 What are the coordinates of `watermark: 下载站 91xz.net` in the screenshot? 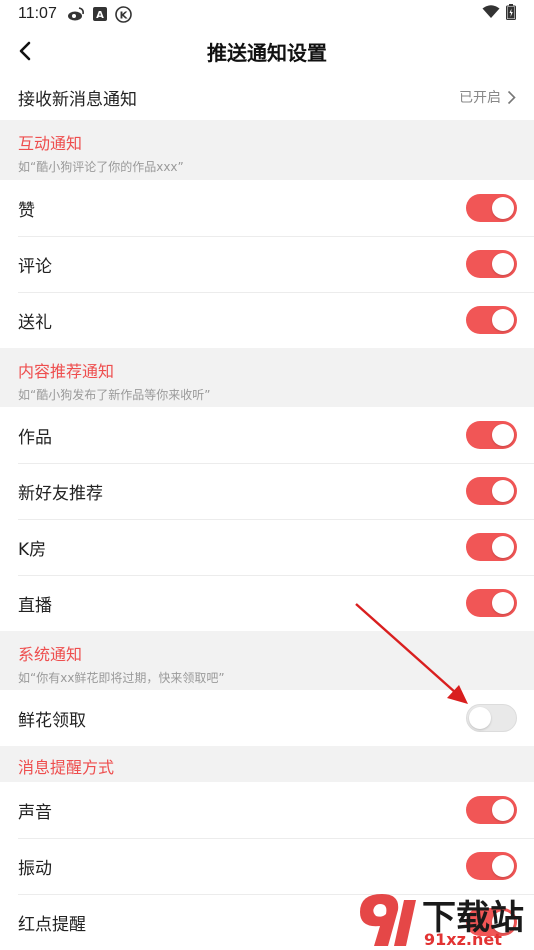 It's located at (442, 920).